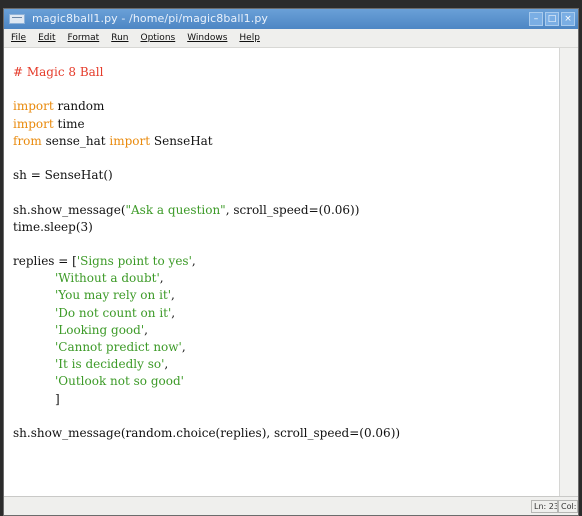  What do you see at coordinates (79, 106) in the screenshot?
I see `code-token: random` at bounding box center [79, 106].